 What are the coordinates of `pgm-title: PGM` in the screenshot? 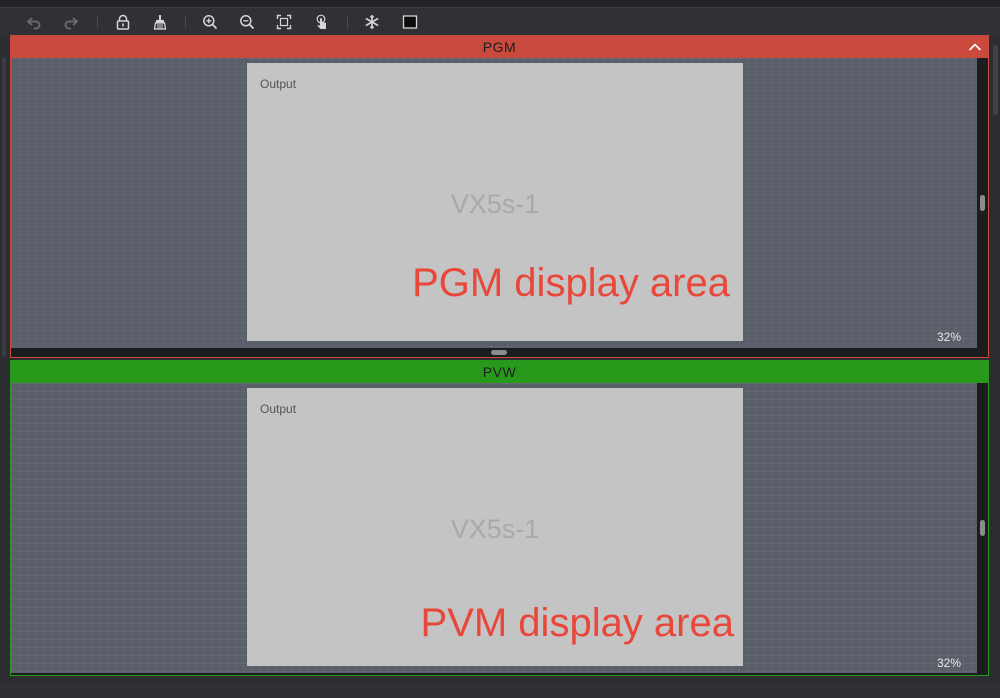 It's located at (499, 47).